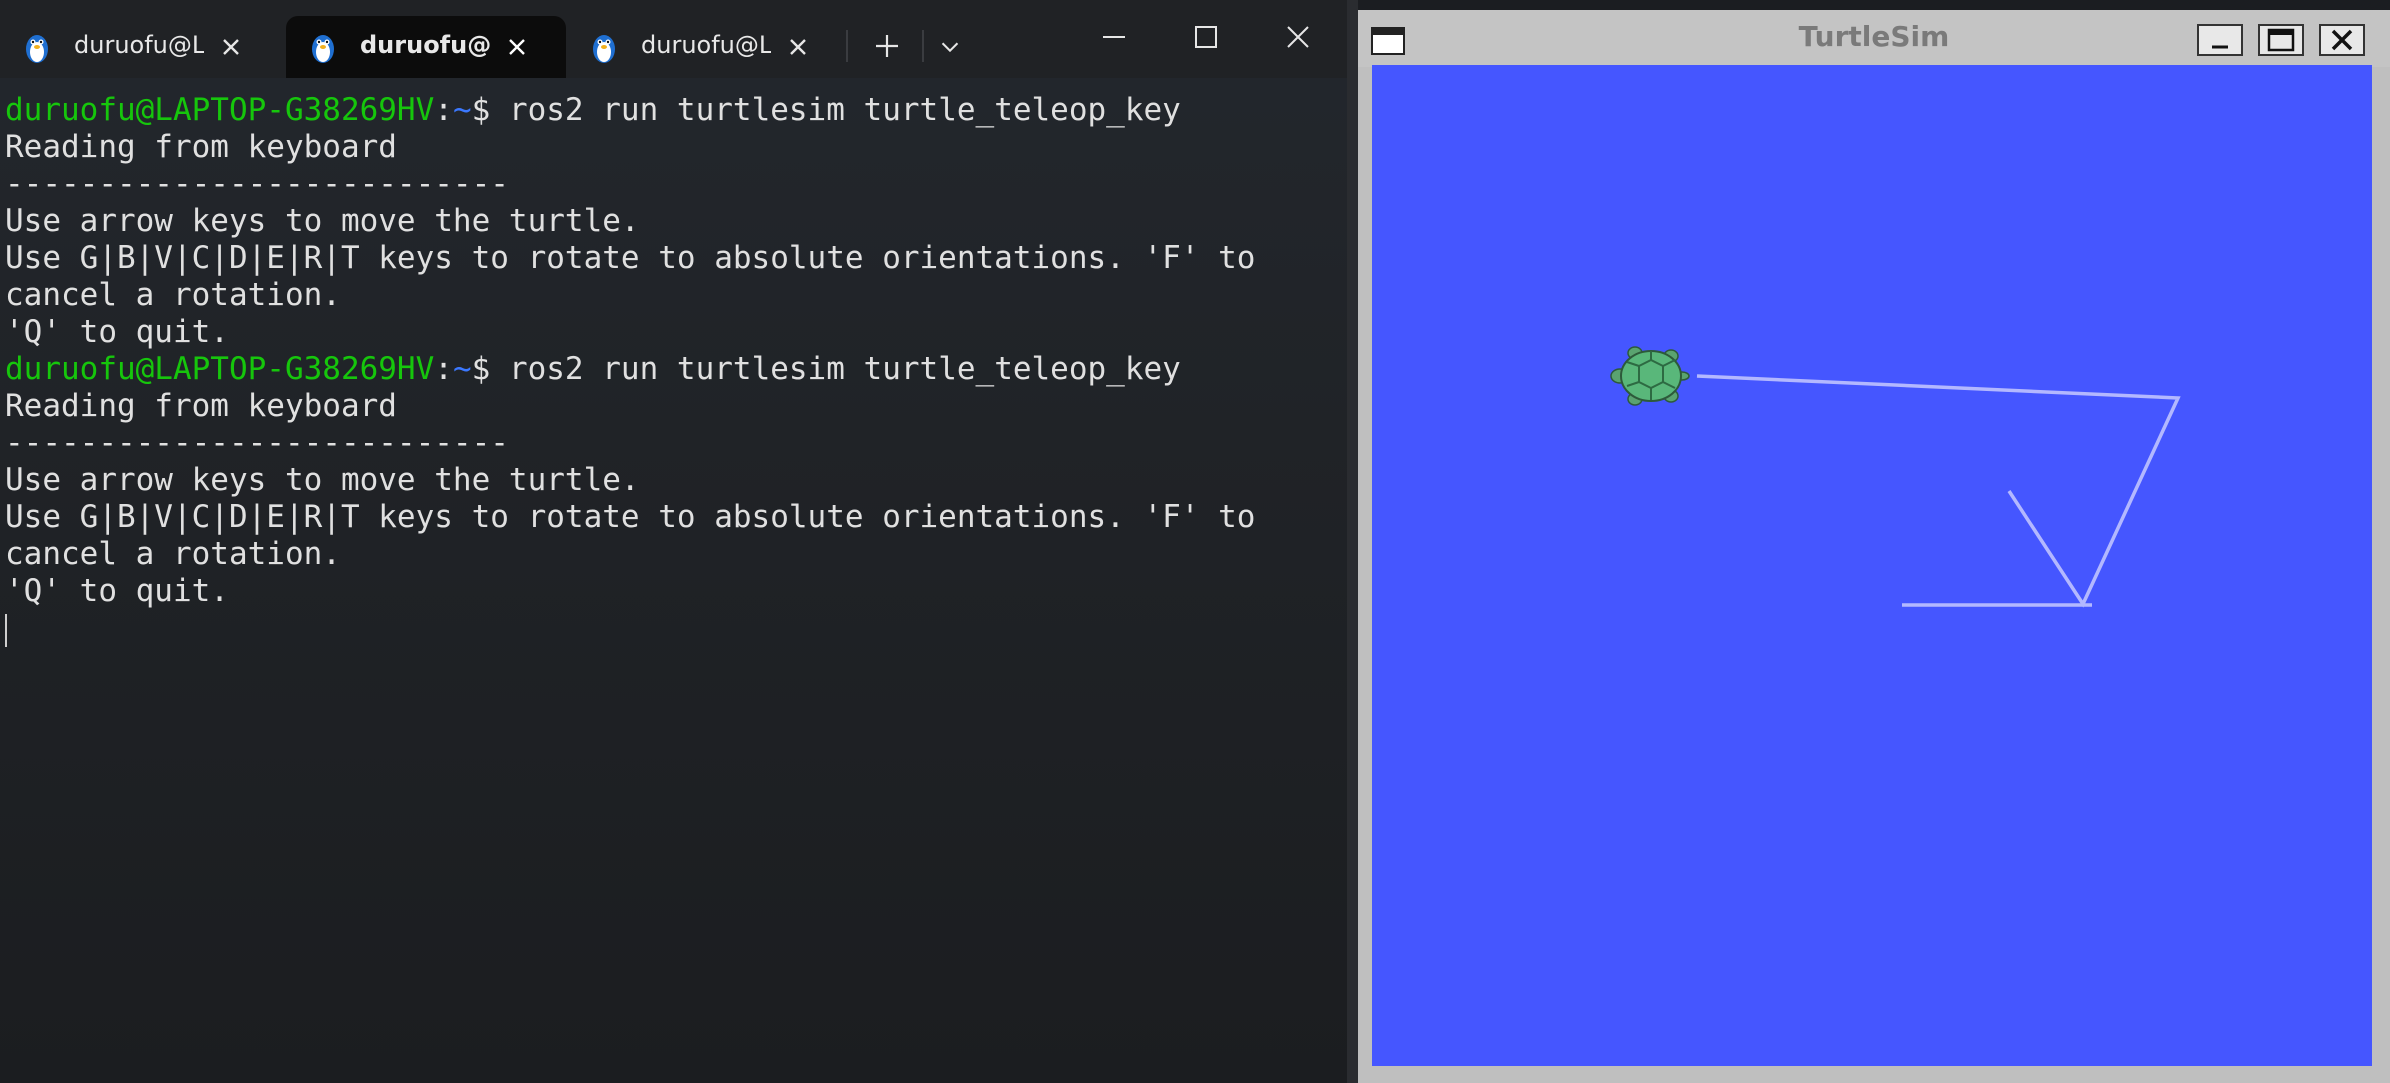 This screenshot has width=2390, height=1083. What do you see at coordinates (950, 47) in the screenshot?
I see `chevron-down-icon` at bounding box center [950, 47].